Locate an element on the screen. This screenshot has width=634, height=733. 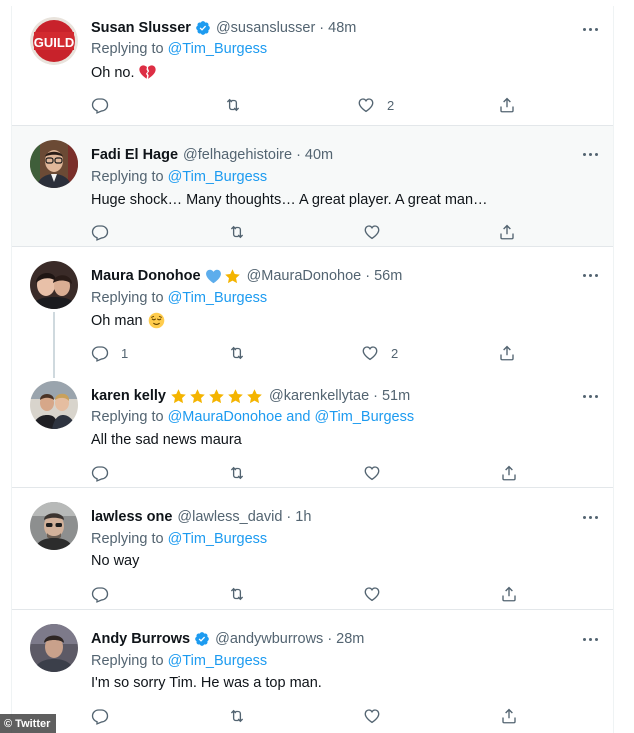
tweet-header: Susan Slusser @susanslusser · 48m is located at coordinates (223, 28).